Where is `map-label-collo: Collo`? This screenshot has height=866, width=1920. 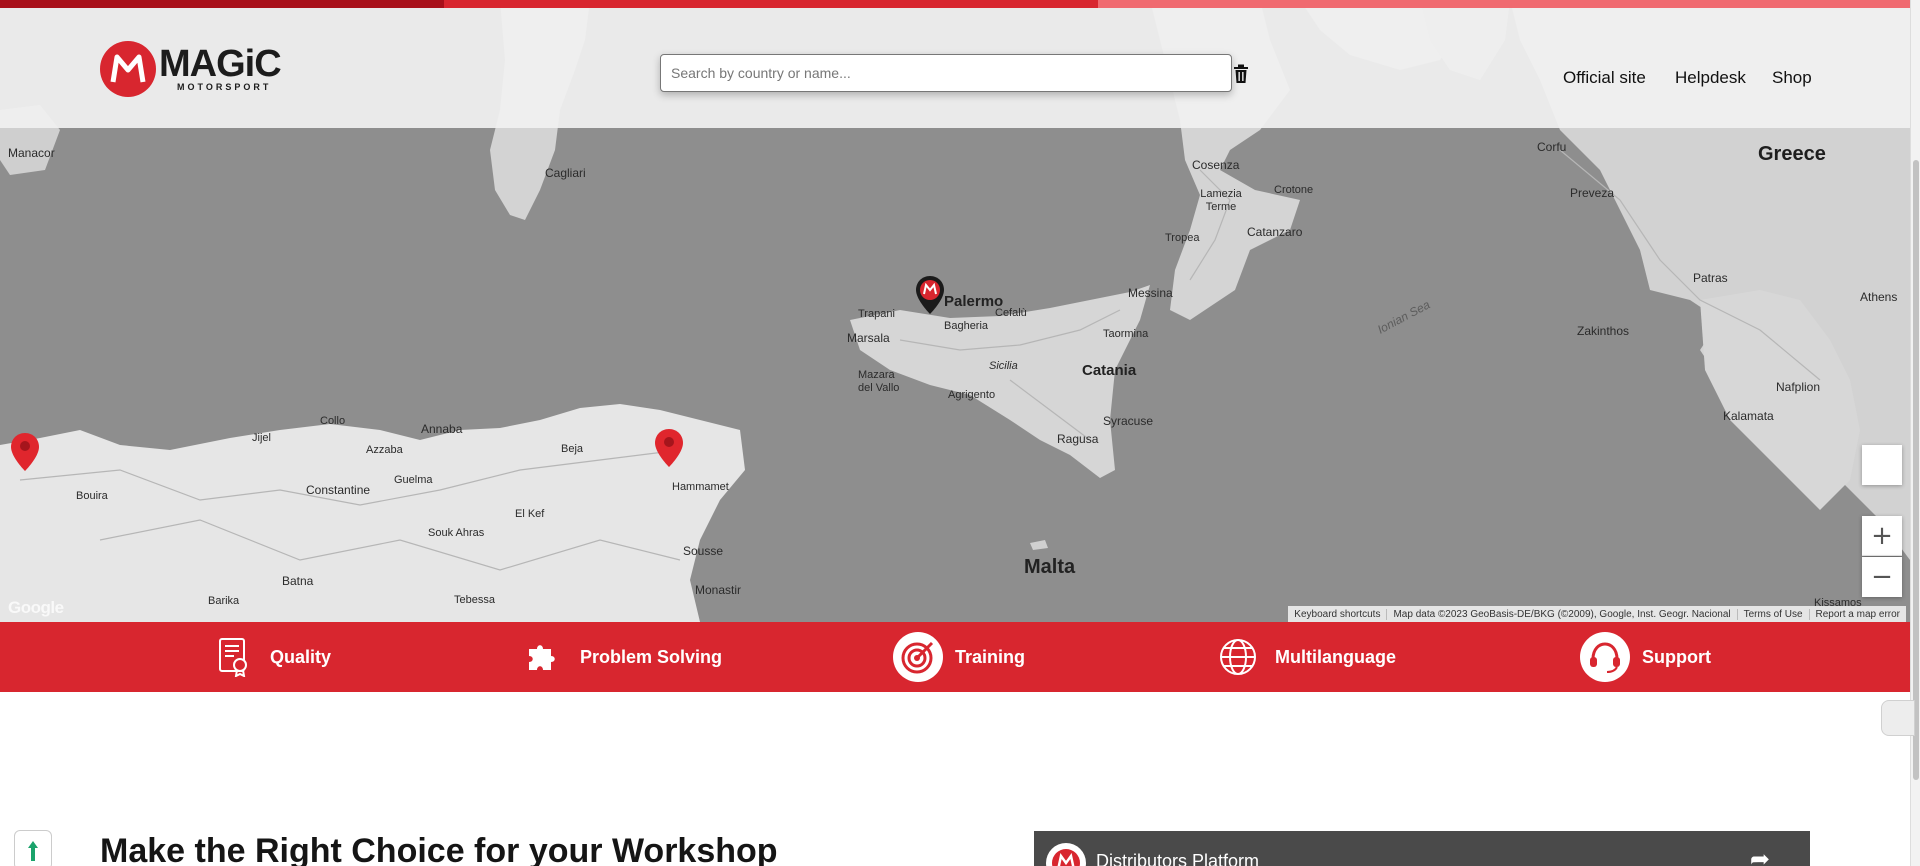
map-label-collo: Collo is located at coordinates (333, 421).